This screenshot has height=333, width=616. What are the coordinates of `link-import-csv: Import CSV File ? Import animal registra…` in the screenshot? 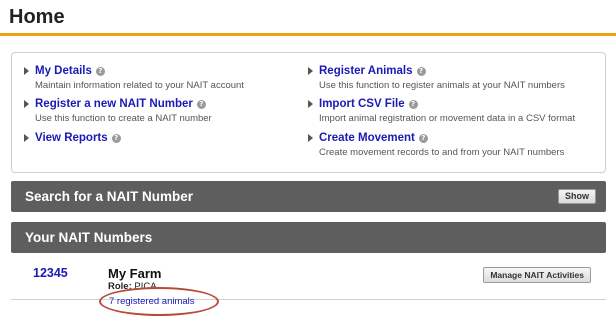 It's located at (440, 110).